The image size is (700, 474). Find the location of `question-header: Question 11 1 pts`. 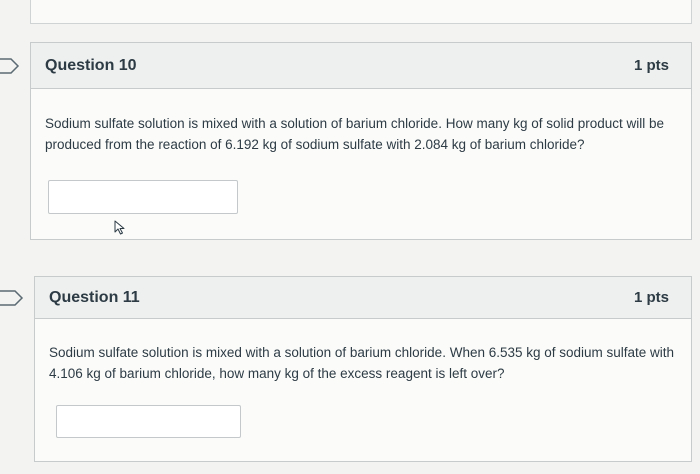

question-header: Question 11 1 pts is located at coordinates (363, 298).